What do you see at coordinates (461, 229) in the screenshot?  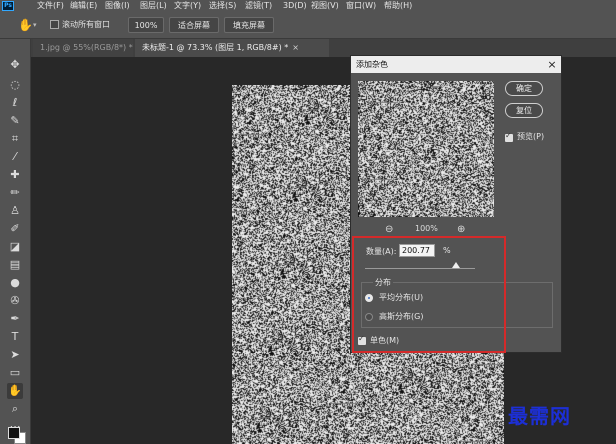 I see `zoom-in-icon: ⊕` at bounding box center [461, 229].